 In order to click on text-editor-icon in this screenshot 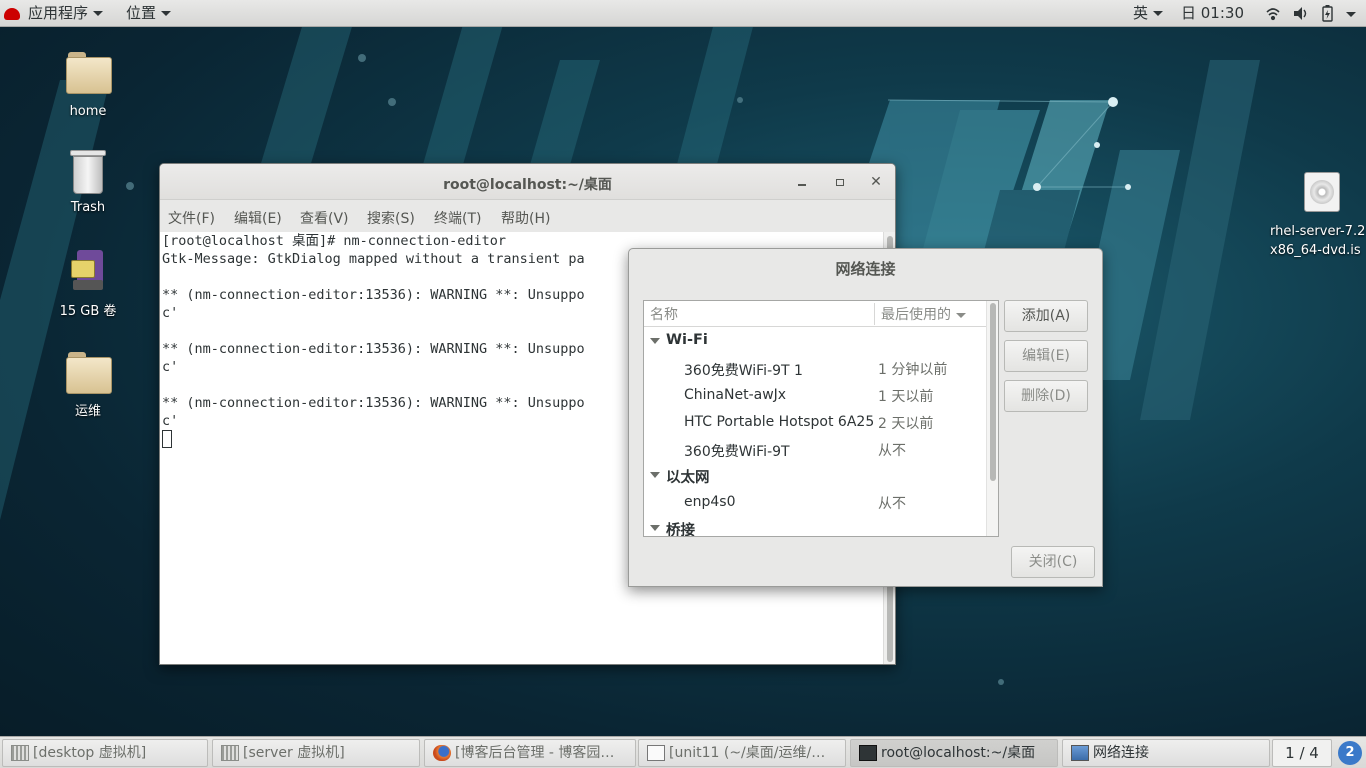, I will do `click(656, 753)`.